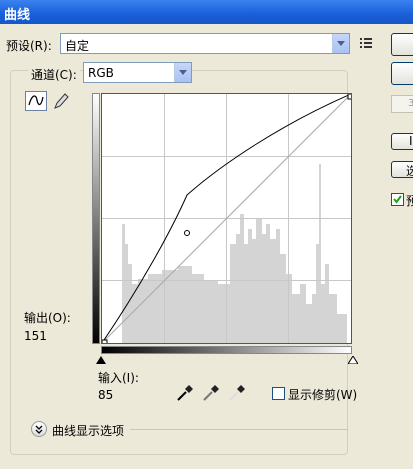 This screenshot has width=413, height=469. Describe the element at coordinates (411, 141) in the screenshot. I see `auto-button-label: I` at that location.